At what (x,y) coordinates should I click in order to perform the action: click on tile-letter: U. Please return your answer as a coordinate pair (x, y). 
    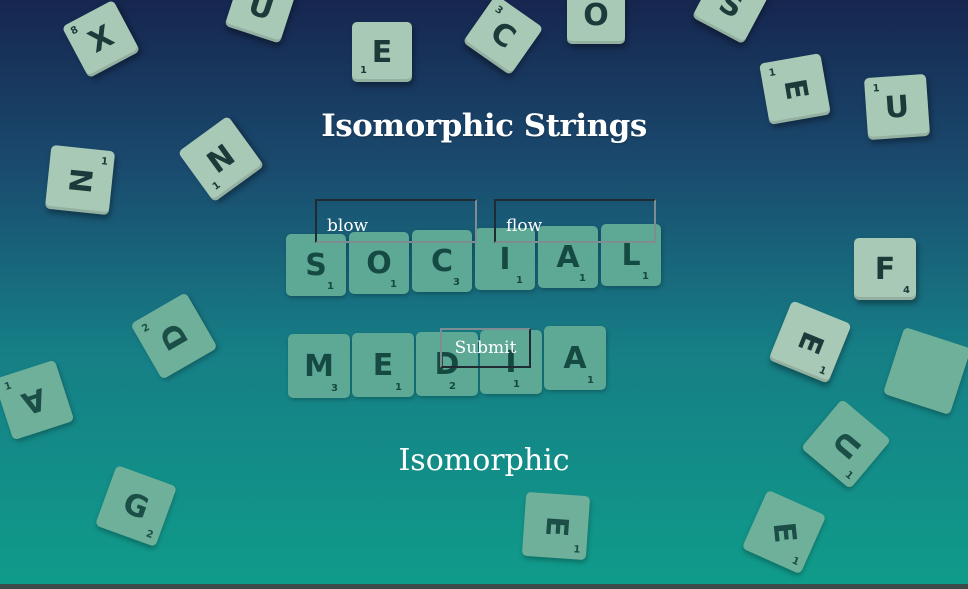
    Looking at the image, I should click on (261, 14).